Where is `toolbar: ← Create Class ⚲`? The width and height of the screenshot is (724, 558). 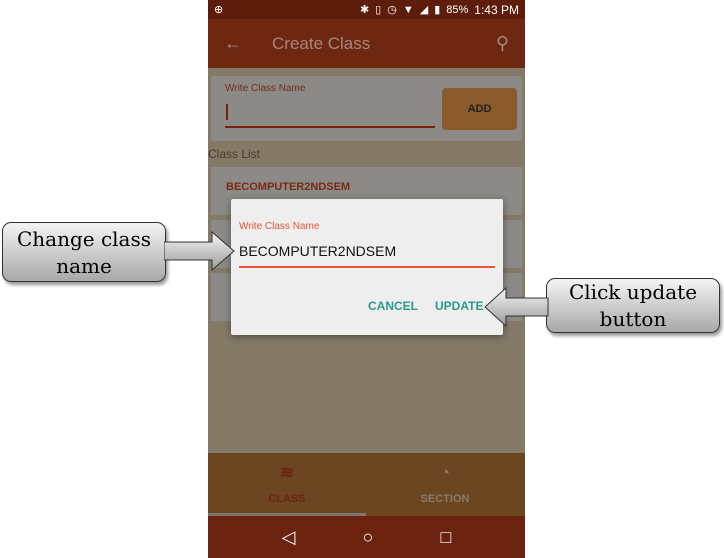
toolbar: ← Create Class ⚲ is located at coordinates (366, 43).